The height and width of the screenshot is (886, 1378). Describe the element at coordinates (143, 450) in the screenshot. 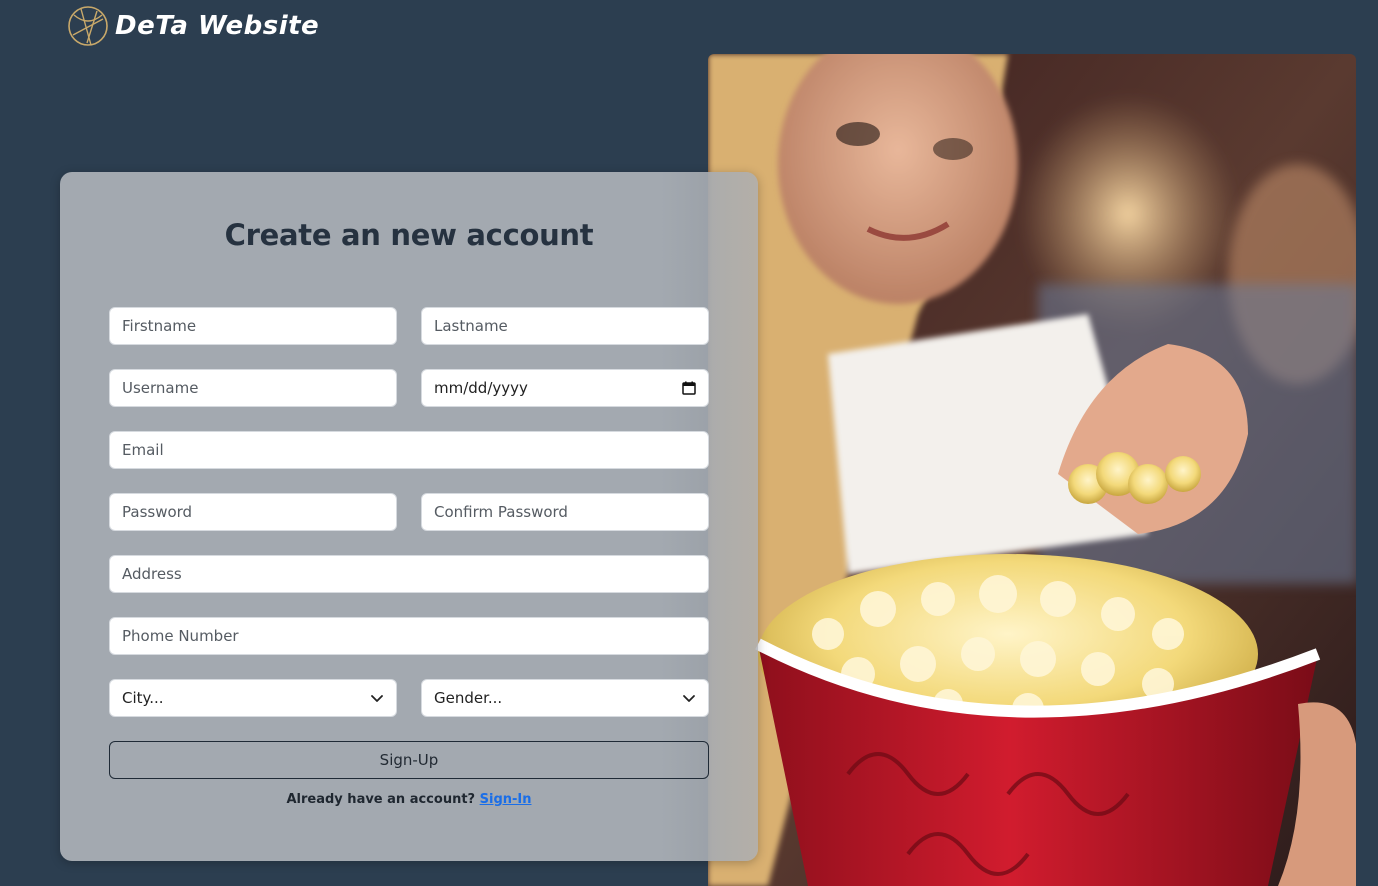

I see `email-placeholder: Email` at that location.